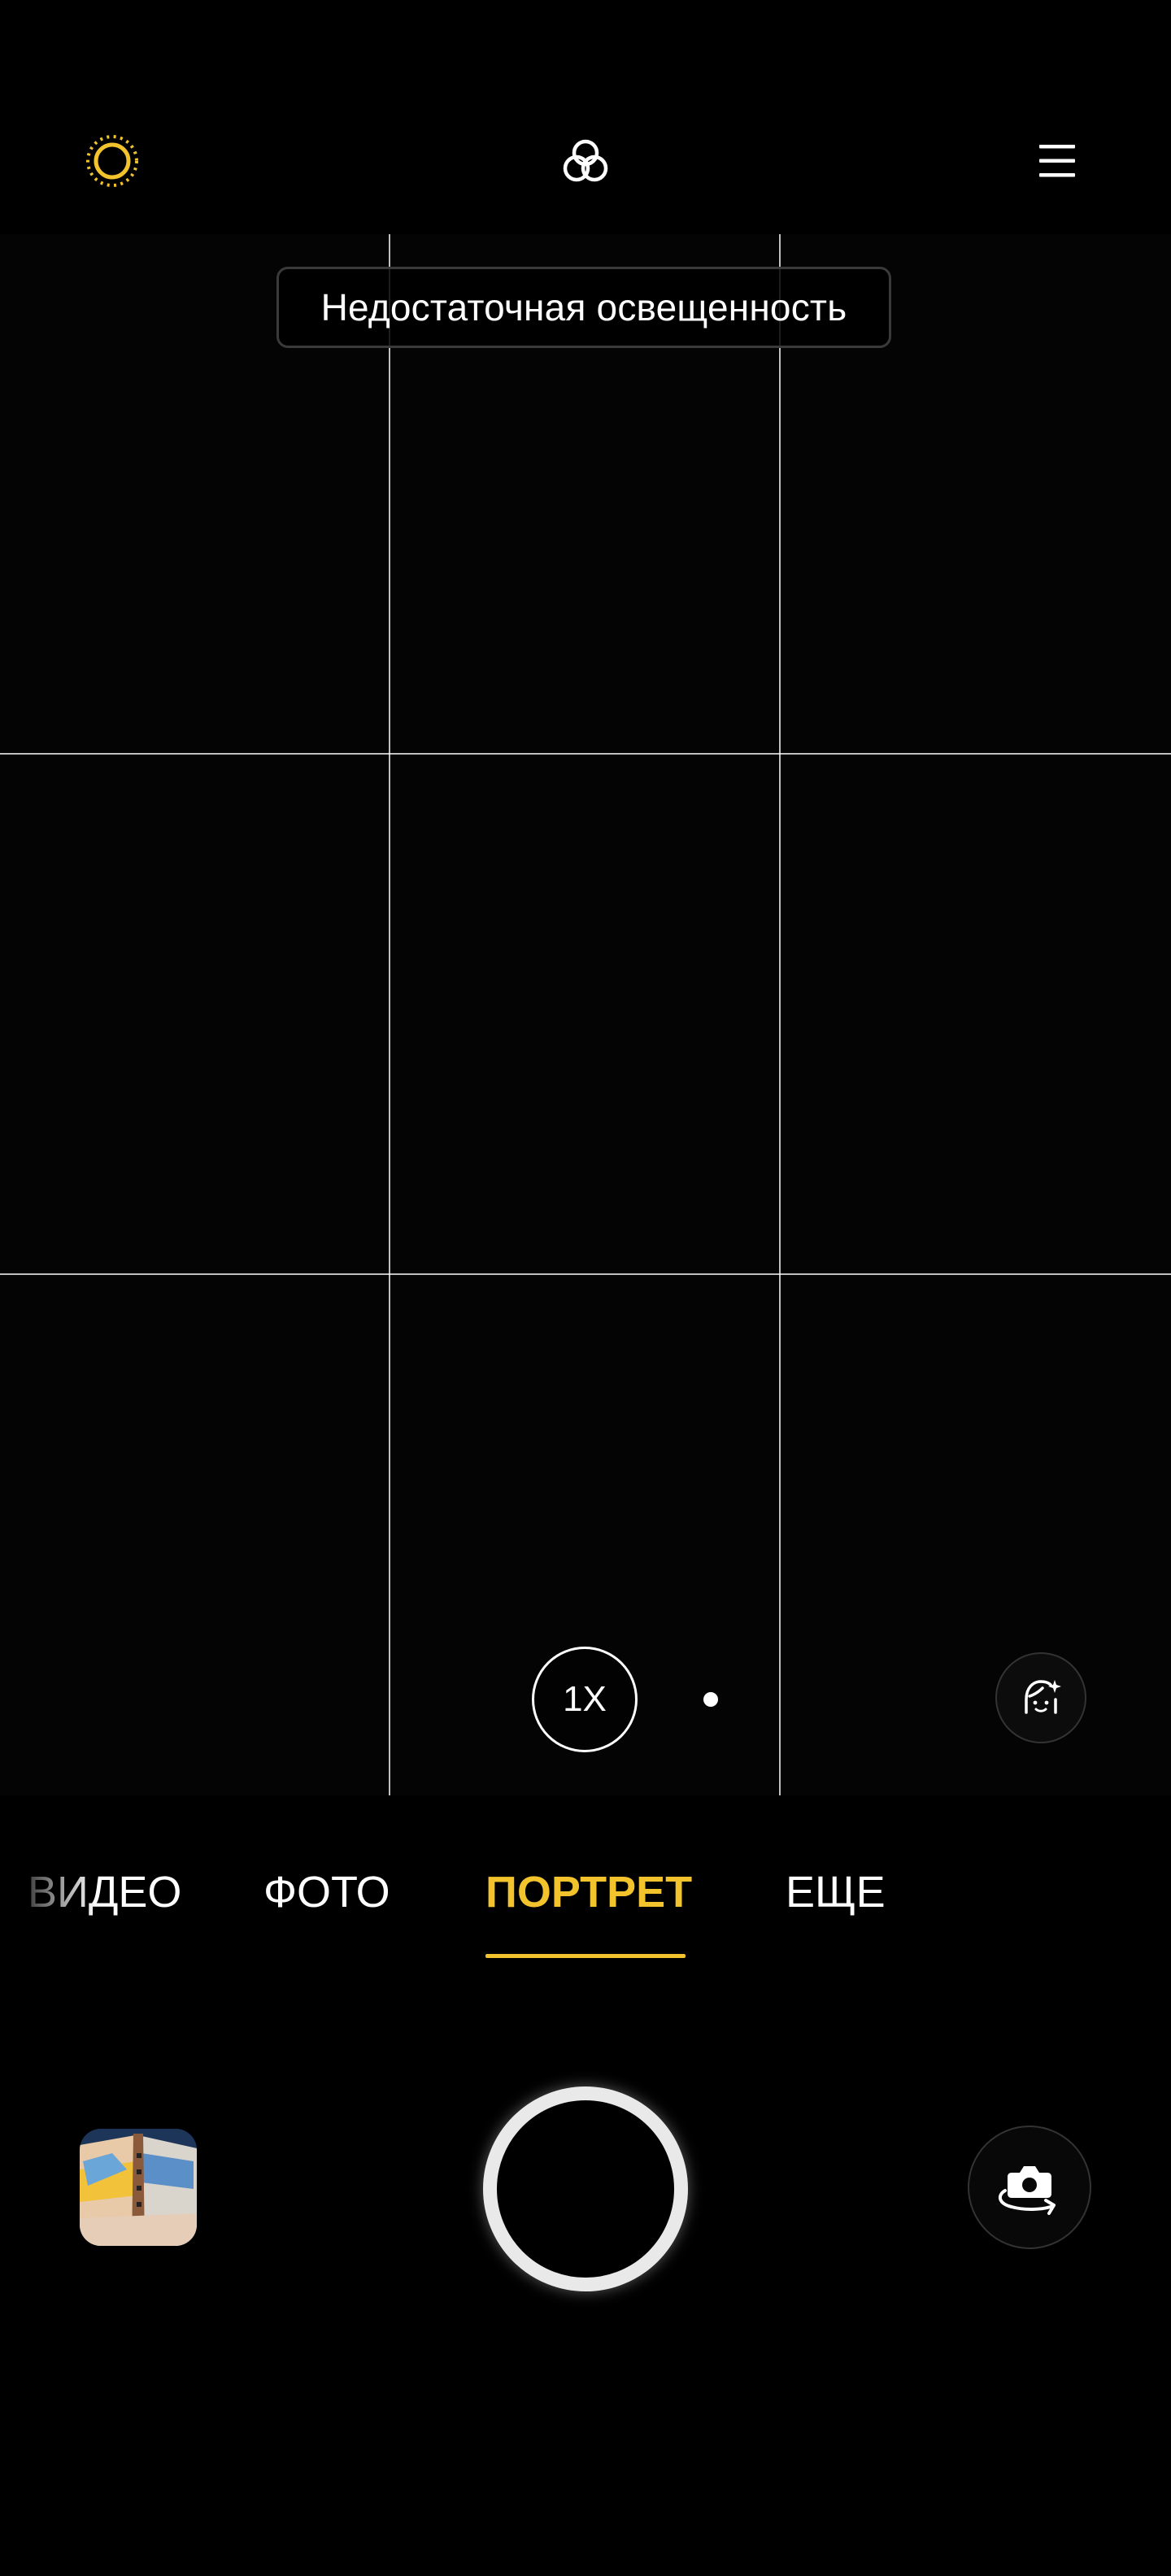  I want to click on low-light-notice: Недостаточная освещенность, so click(583, 308).